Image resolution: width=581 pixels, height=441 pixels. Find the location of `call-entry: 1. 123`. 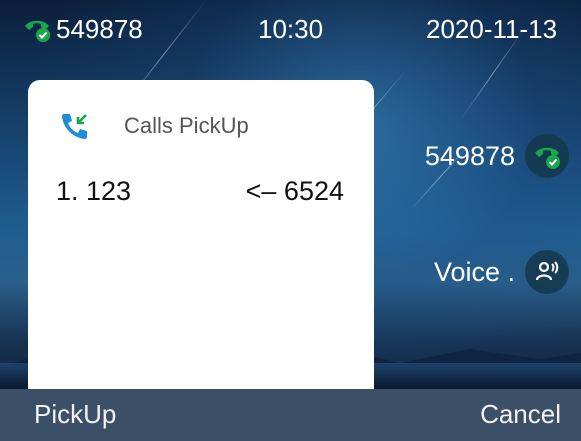

call-entry: 1. 123 is located at coordinates (94, 191).